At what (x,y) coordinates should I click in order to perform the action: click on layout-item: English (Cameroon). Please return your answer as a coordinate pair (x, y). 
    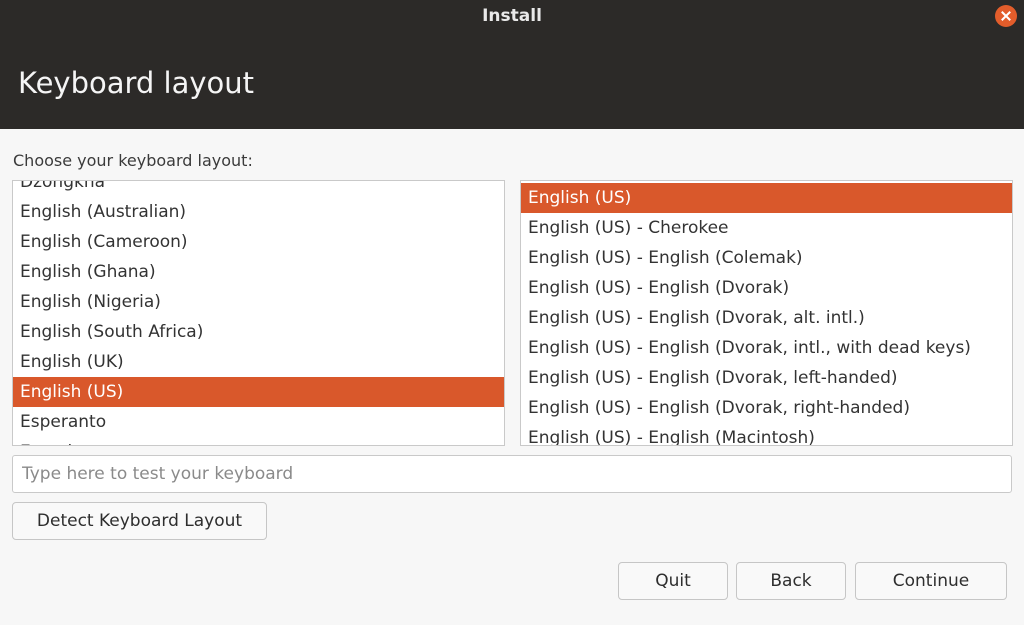
    Looking at the image, I should click on (258, 242).